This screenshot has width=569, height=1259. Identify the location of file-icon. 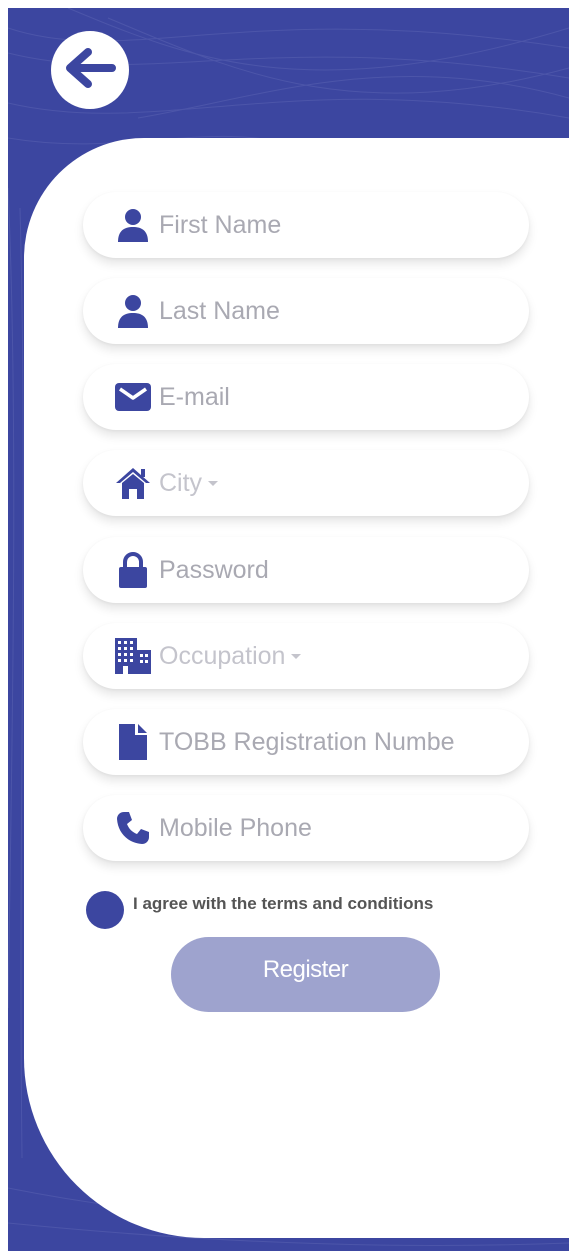
(133, 742).